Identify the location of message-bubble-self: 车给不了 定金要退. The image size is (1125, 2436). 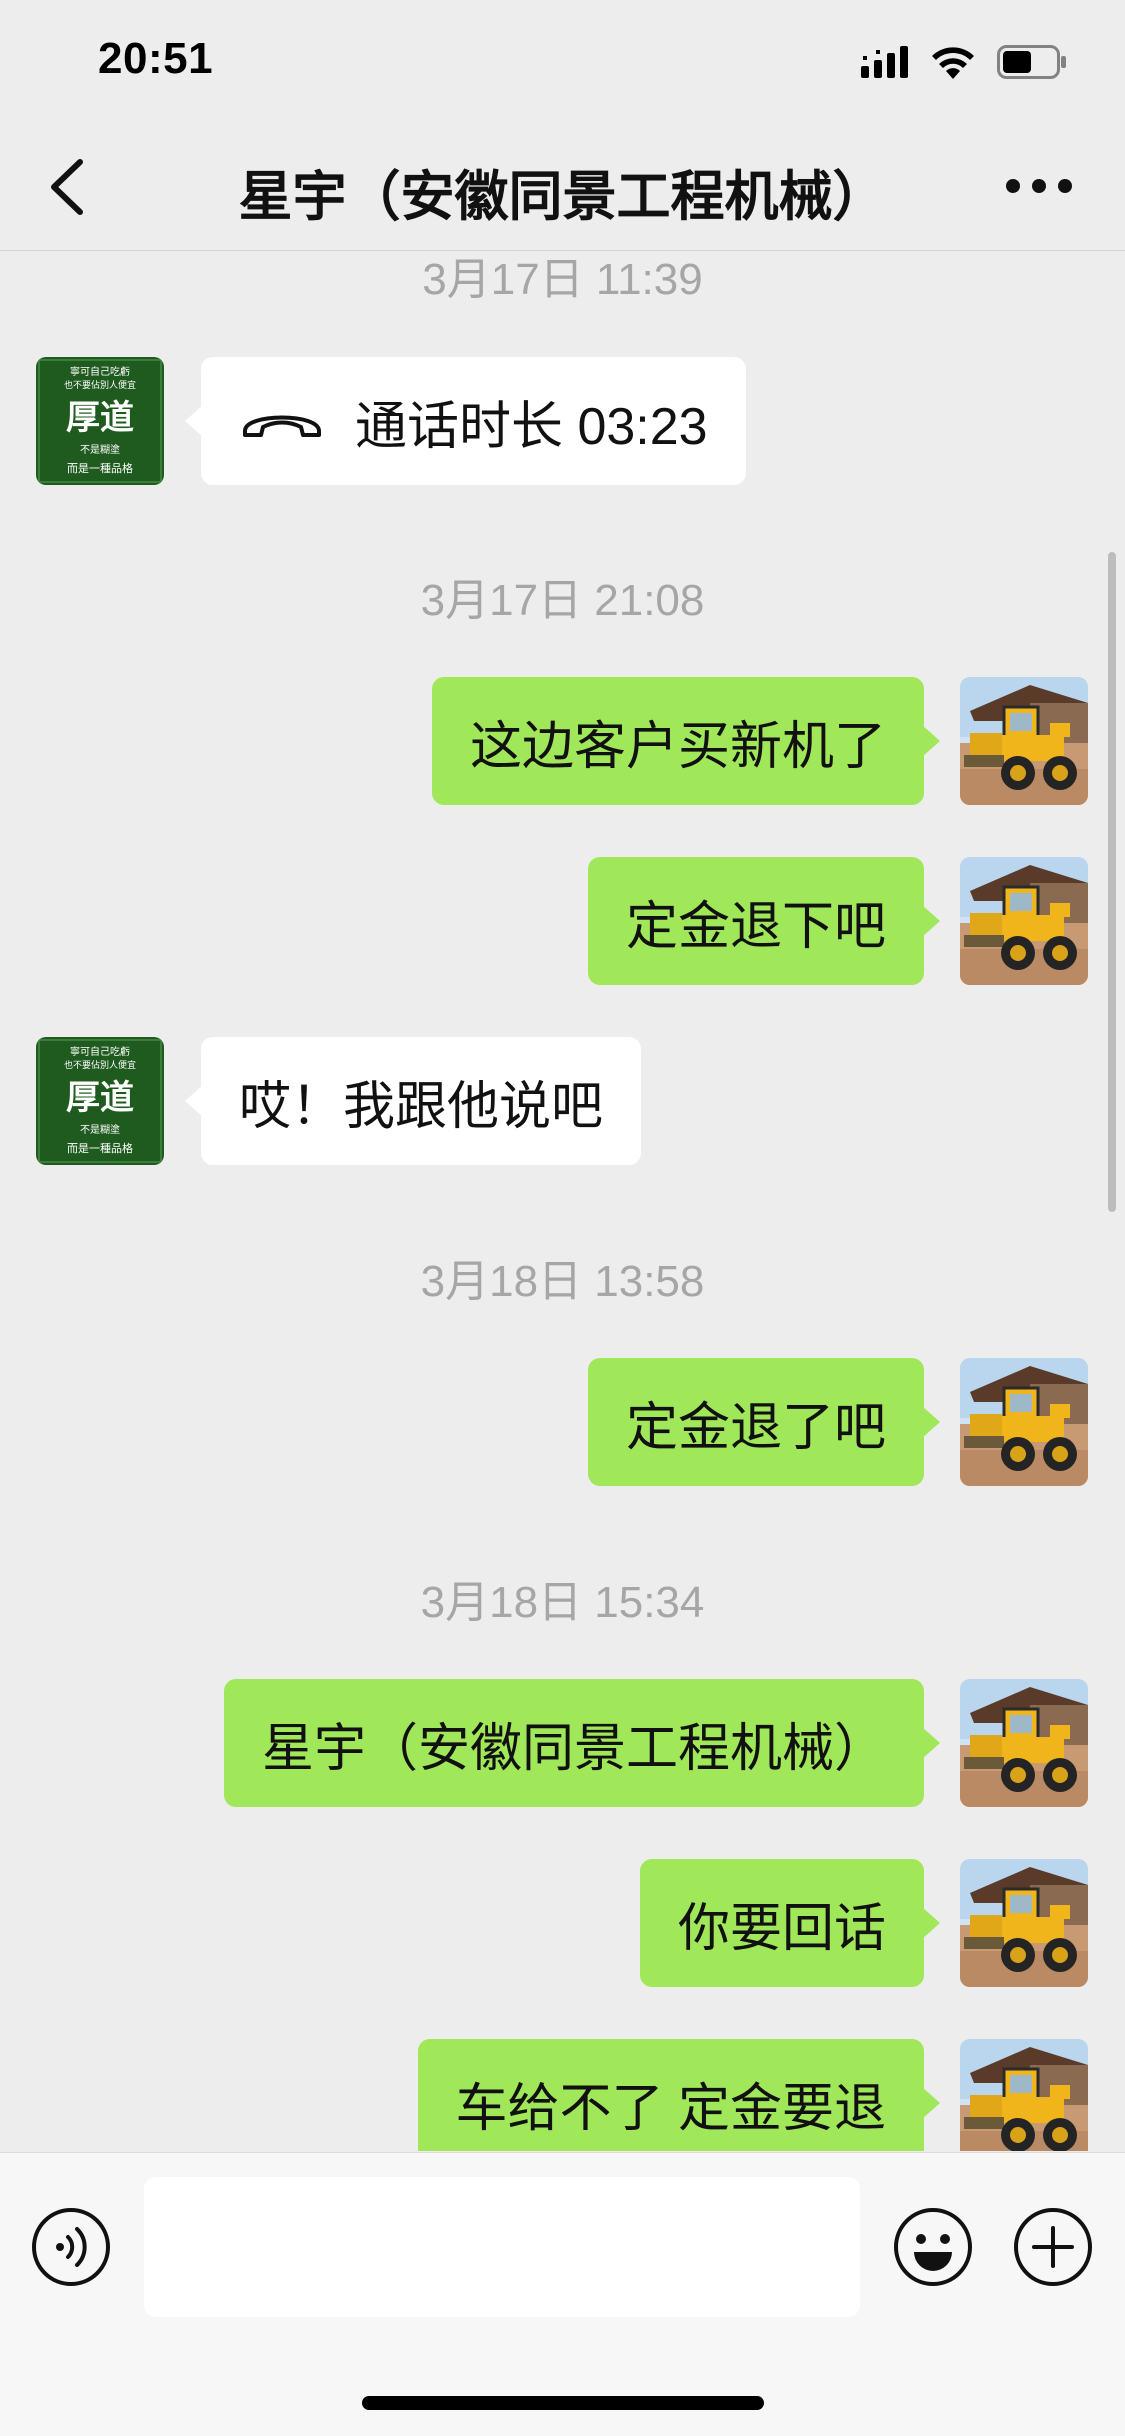
(679, 2095).